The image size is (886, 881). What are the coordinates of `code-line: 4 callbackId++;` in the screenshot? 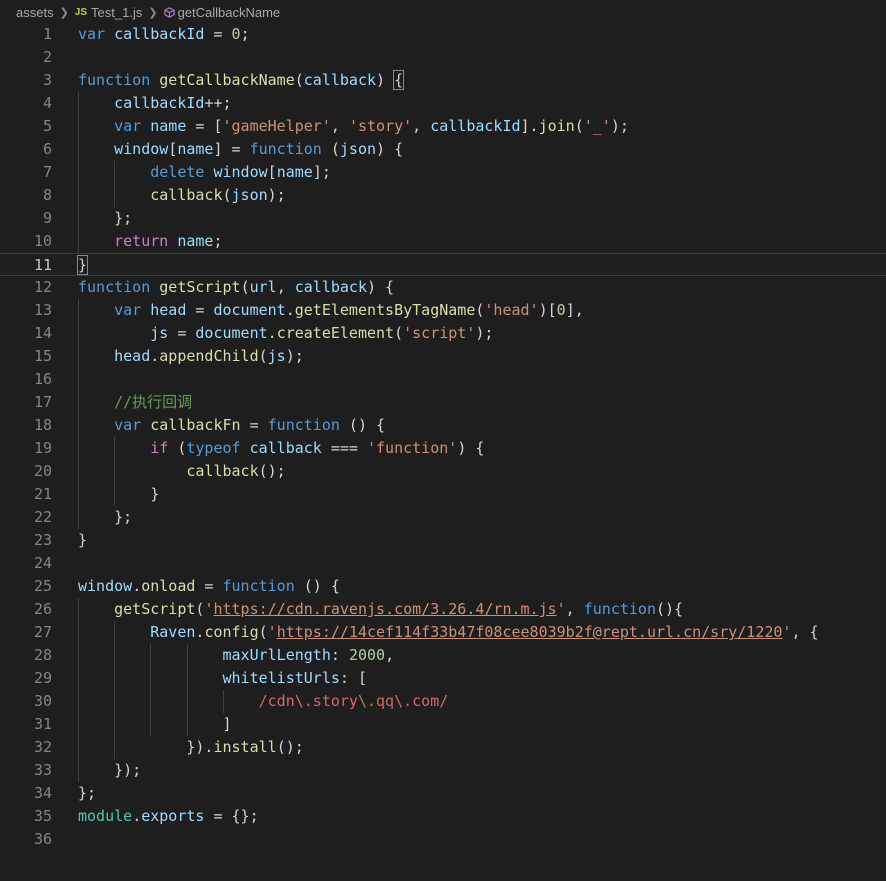 It's located at (443, 103).